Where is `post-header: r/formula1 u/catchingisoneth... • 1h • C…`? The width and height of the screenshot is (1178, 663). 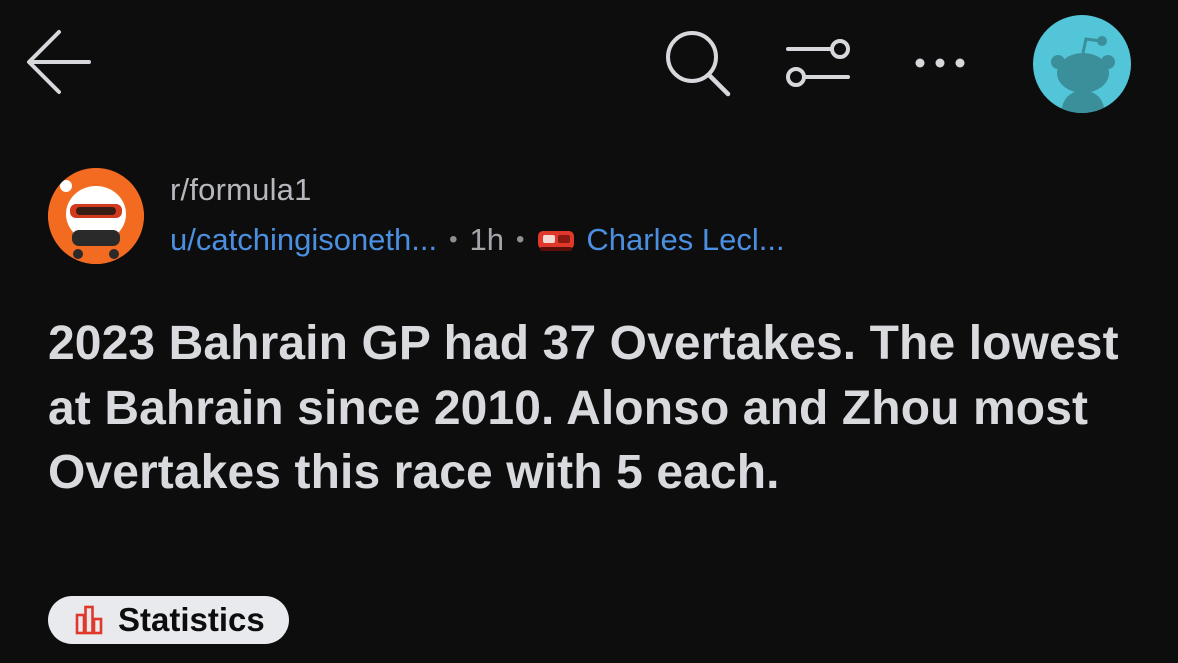 post-header: r/formula1 u/catchingisoneth... • 1h • C… is located at coordinates (598, 218).